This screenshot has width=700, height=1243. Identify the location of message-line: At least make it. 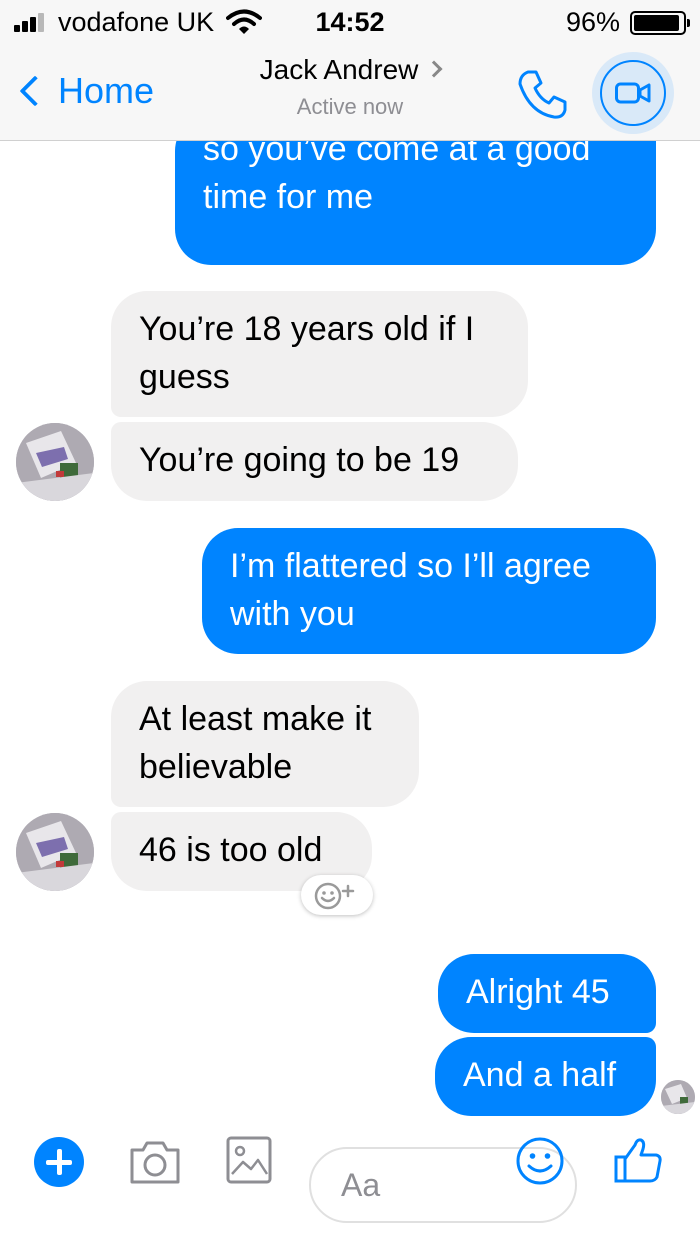
(255, 719).